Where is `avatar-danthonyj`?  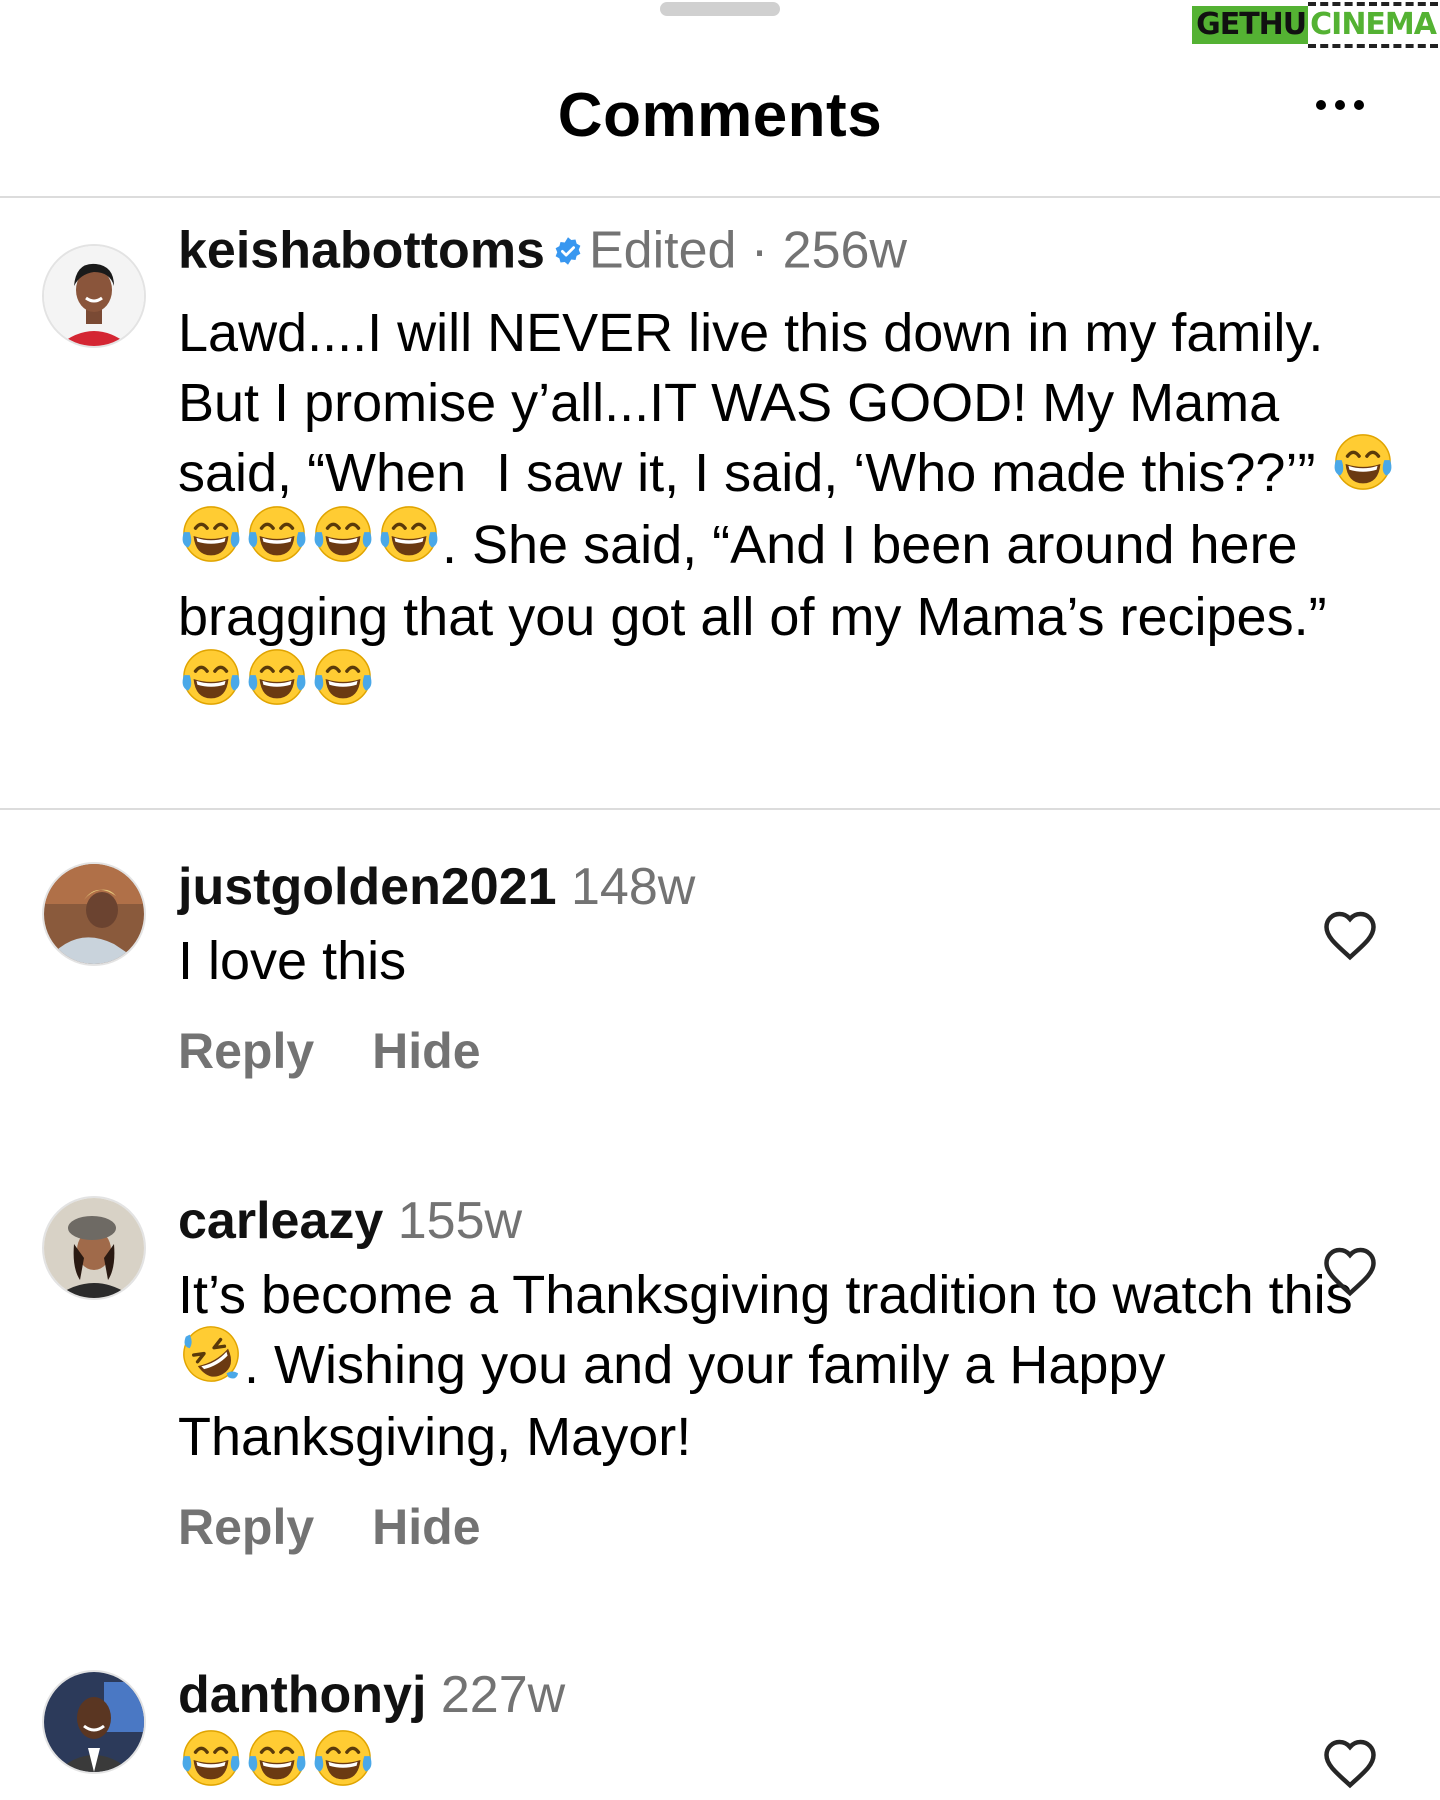
avatar-danthonyj is located at coordinates (94, 1722).